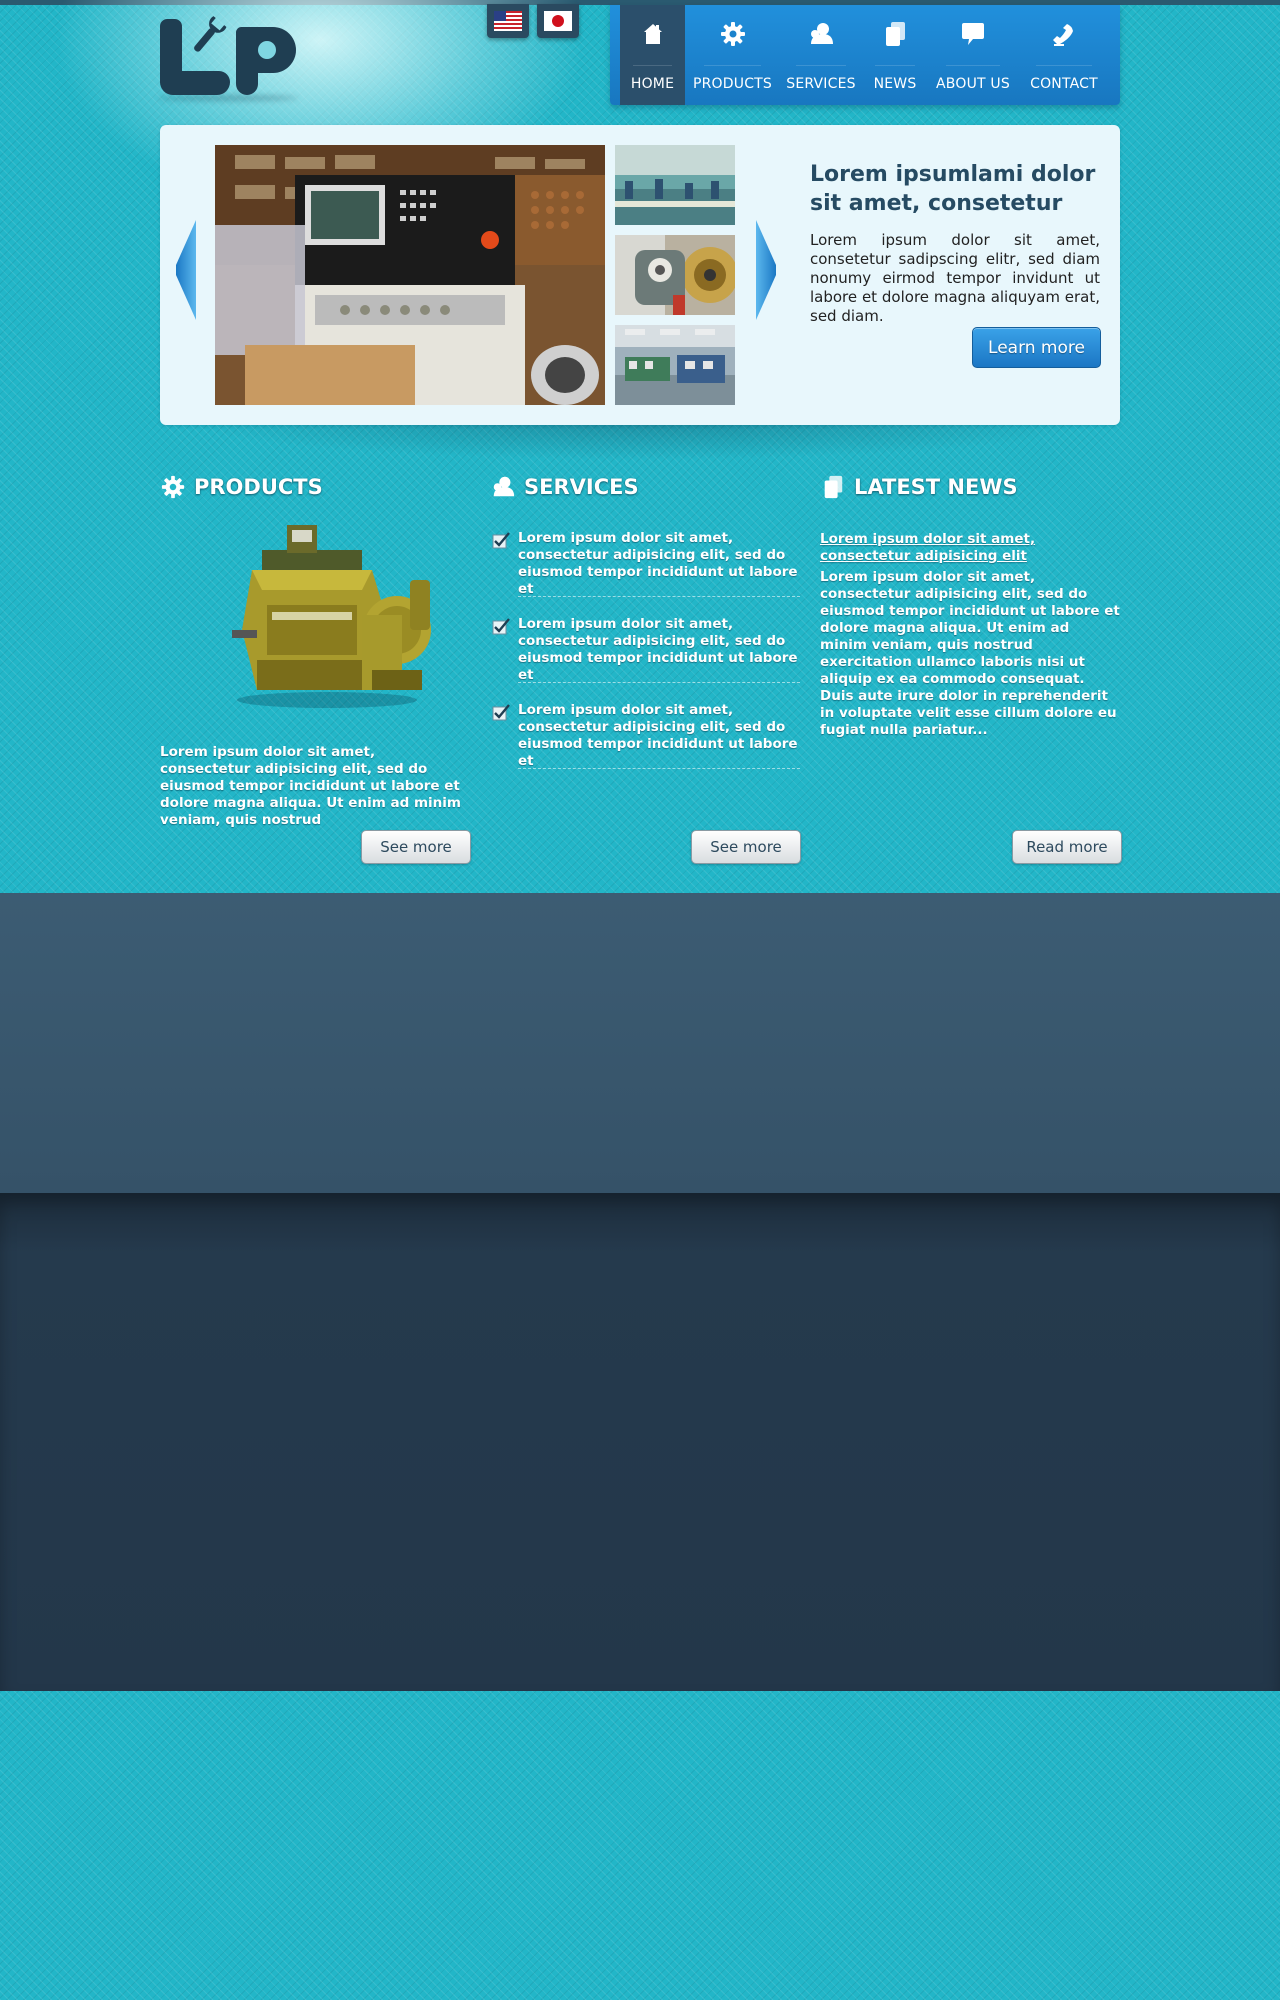 This screenshot has height=2000, width=1280. I want to click on language-japanese-button, so click(558, 21).